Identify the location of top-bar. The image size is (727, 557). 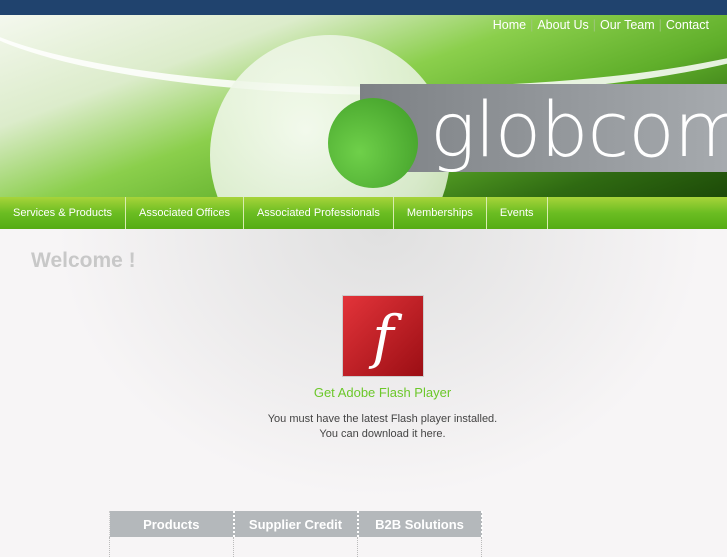
(363, 7).